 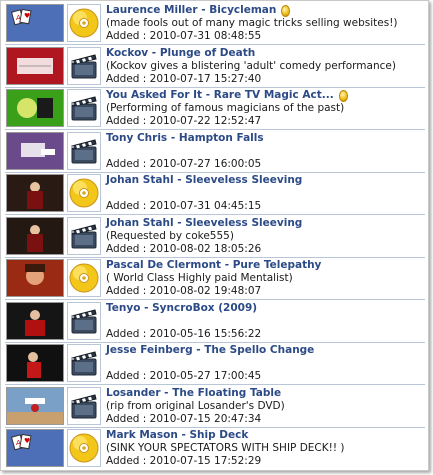 I want to click on item-title-row: Laurence Miller - Bicycleman, so click(x=265, y=10).